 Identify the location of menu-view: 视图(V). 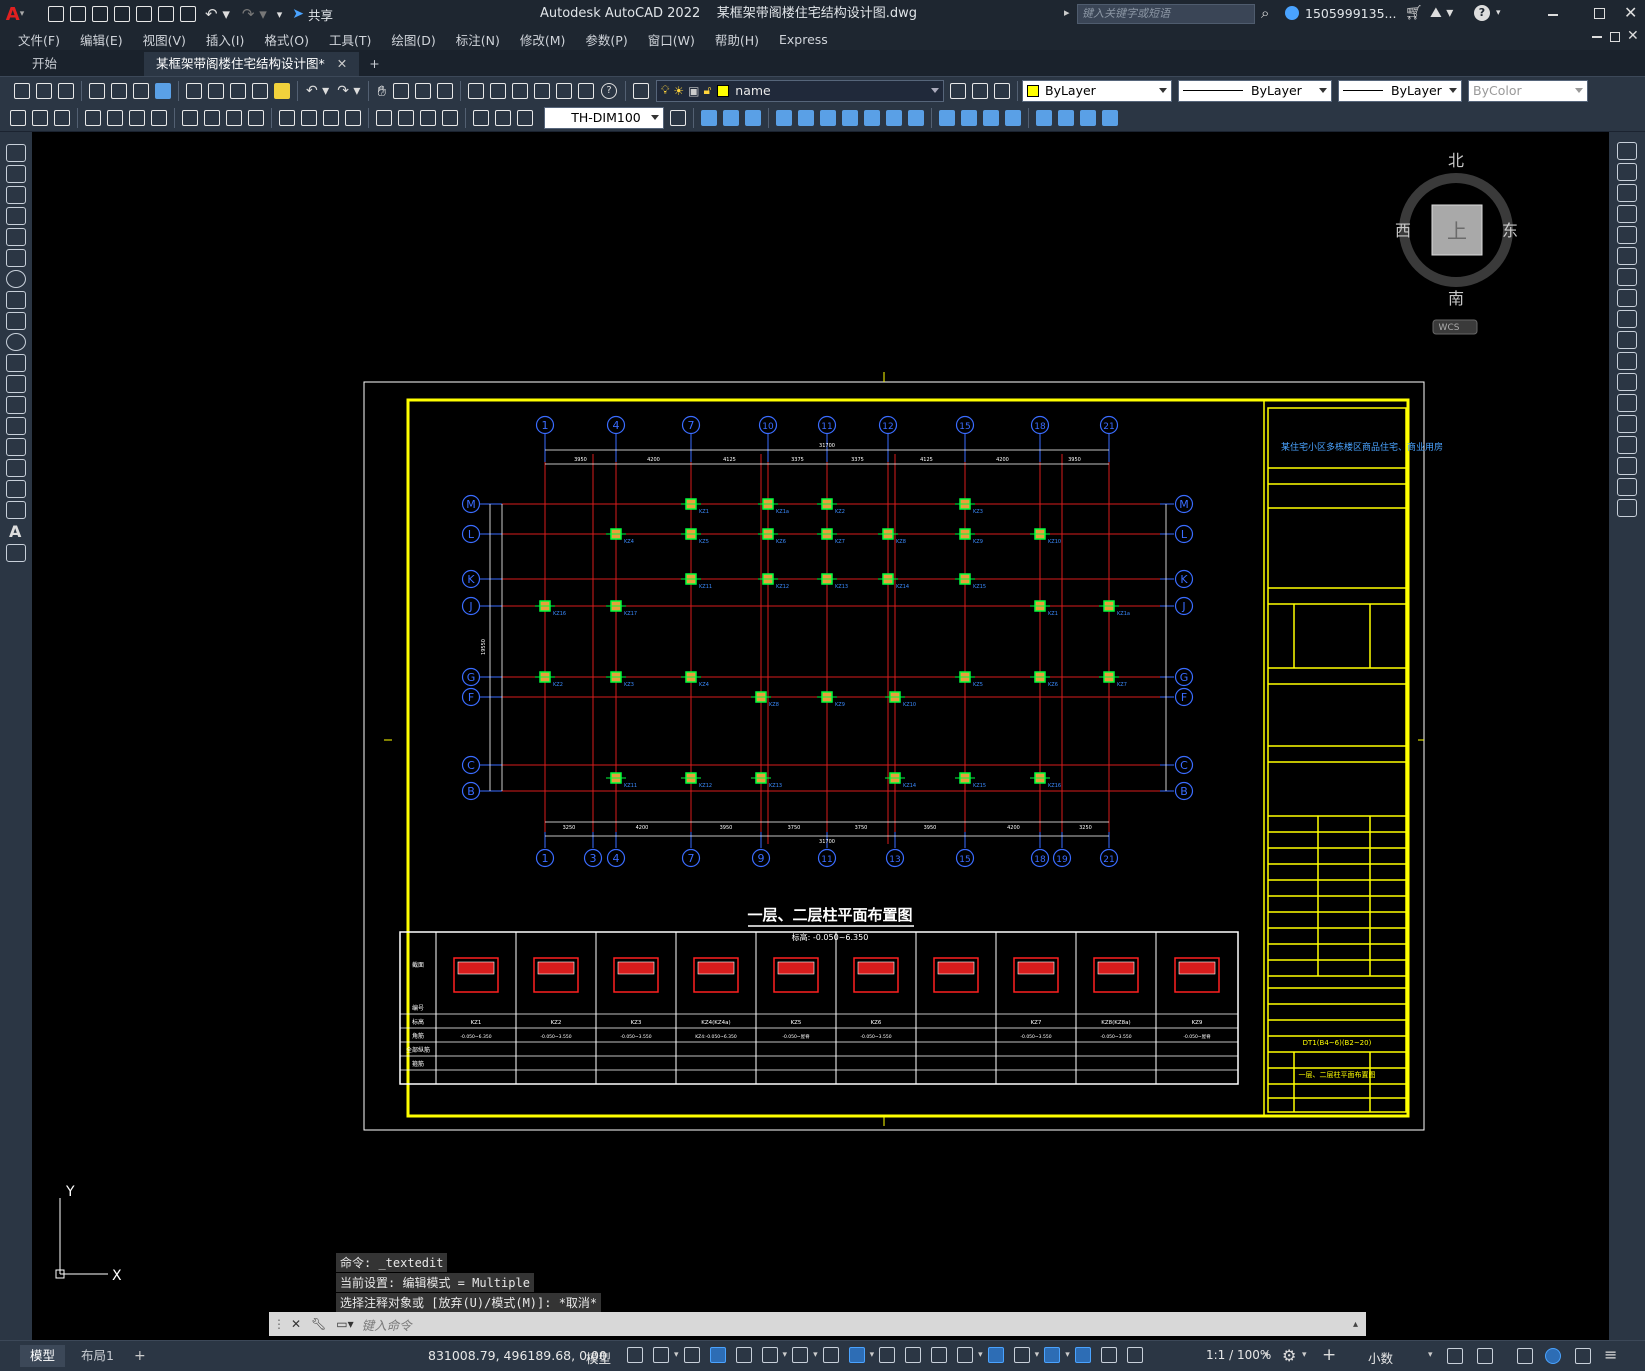
(164, 39).